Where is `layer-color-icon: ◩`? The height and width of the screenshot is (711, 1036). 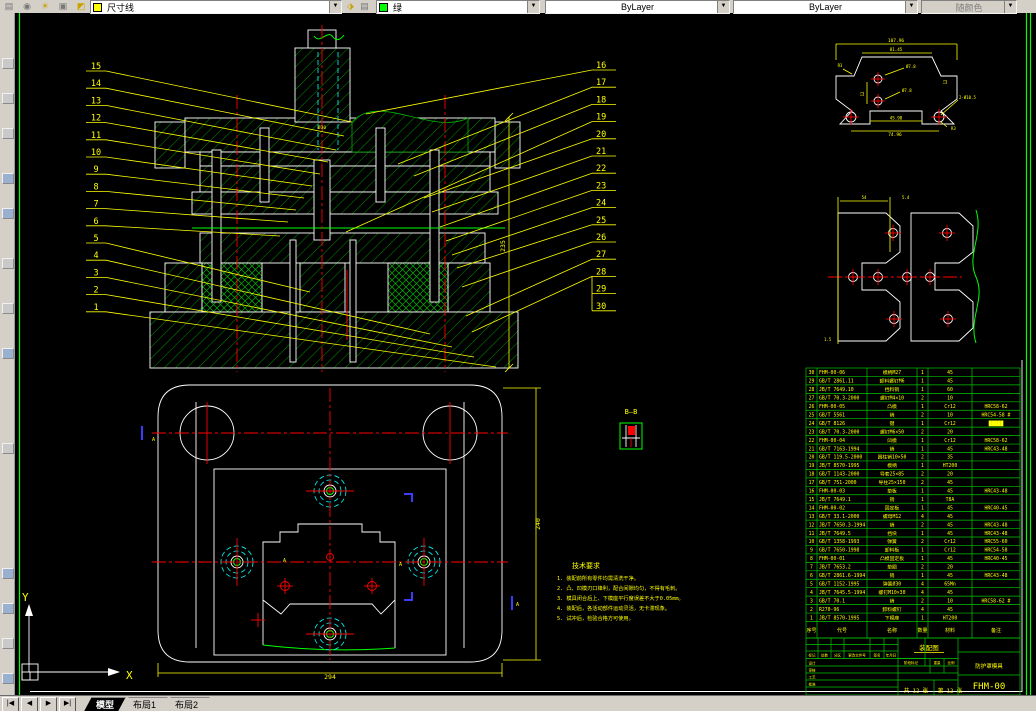
layer-color-icon: ◩ is located at coordinates (81, 6).